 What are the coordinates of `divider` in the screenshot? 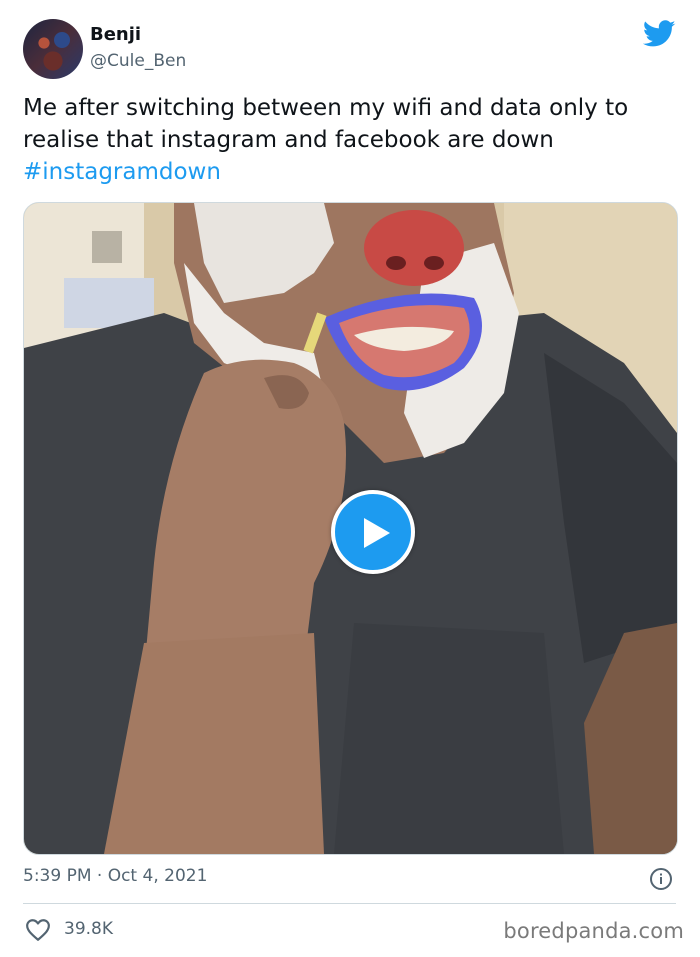 It's located at (349, 903).